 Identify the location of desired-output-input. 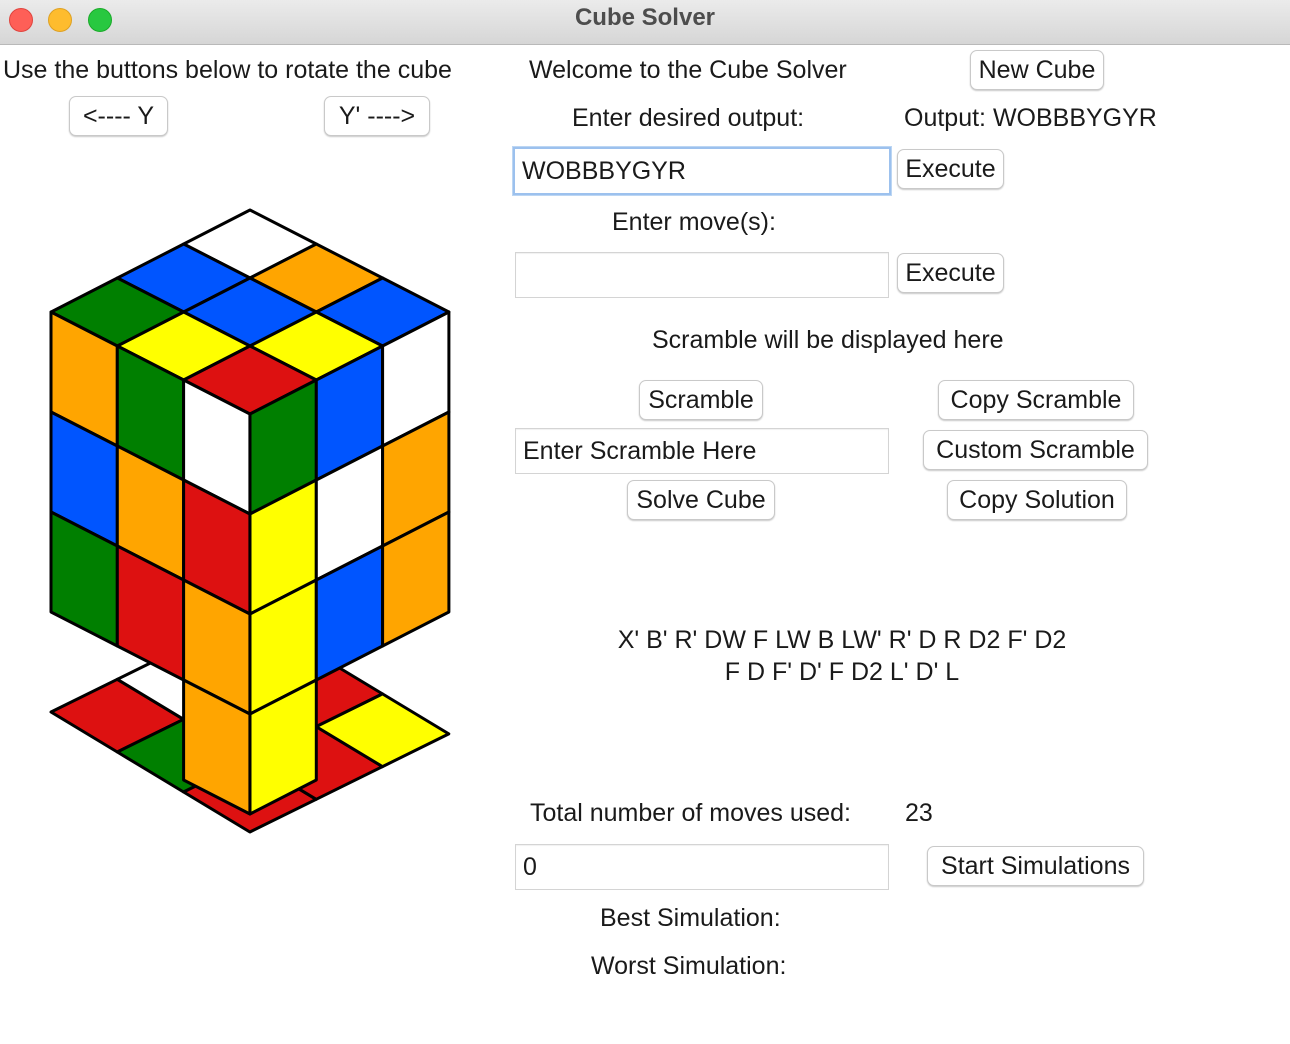
(702, 171).